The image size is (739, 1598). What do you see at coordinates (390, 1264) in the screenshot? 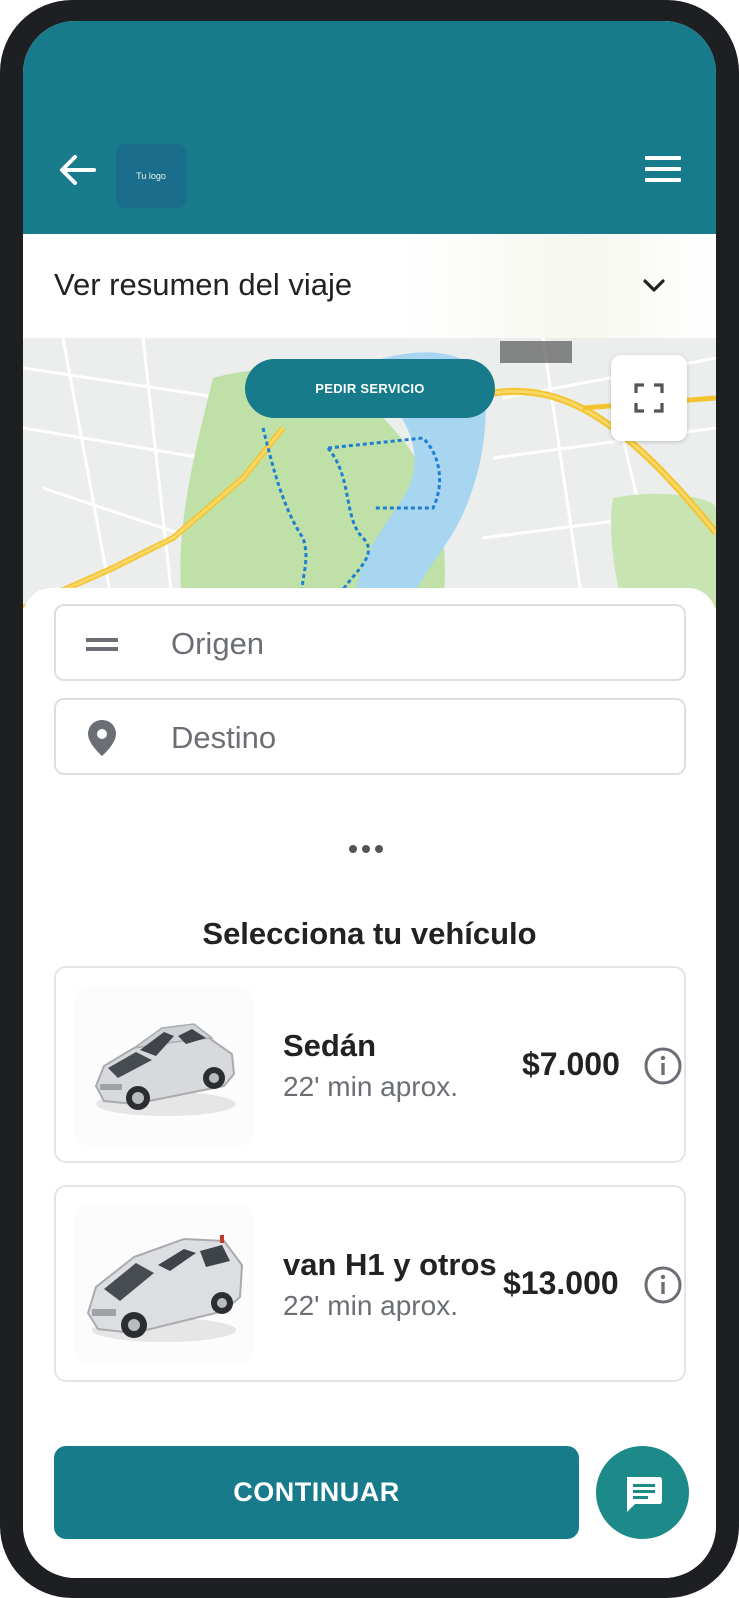
I see `vehicle-name: van H1 y otros` at bounding box center [390, 1264].